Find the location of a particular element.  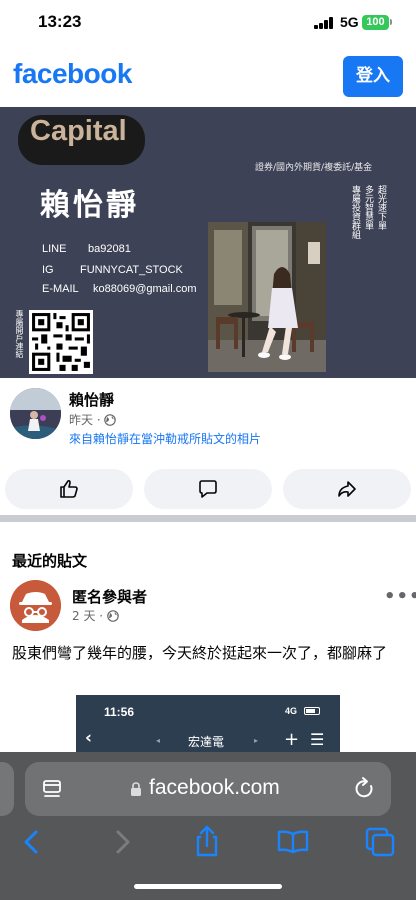

bookmarks-icon is located at coordinates (293, 842).